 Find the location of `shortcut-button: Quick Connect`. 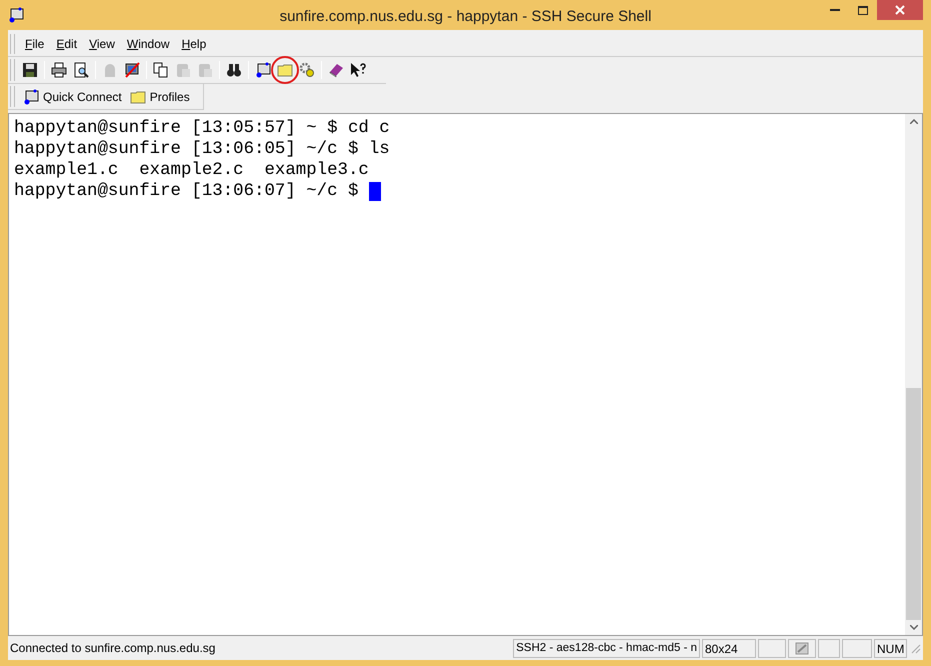

shortcut-button: Quick Connect is located at coordinates (72, 97).